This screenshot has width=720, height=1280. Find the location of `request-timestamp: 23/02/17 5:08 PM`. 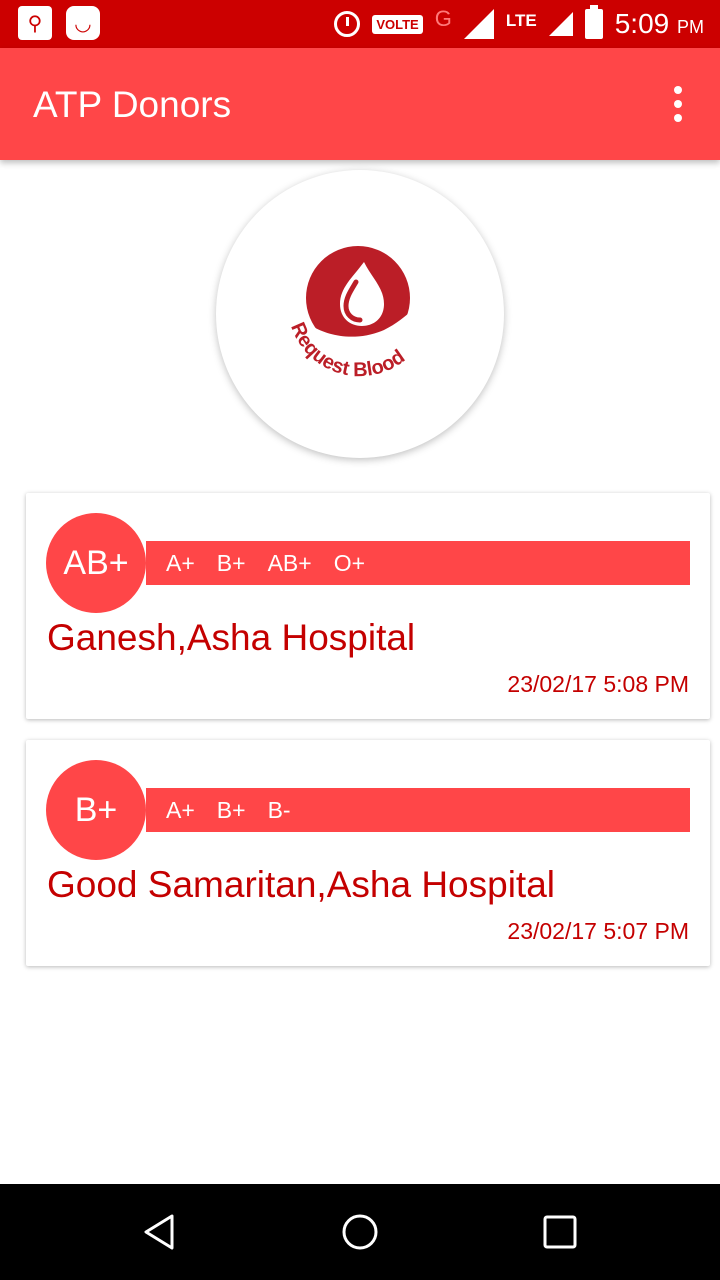

request-timestamp: 23/02/17 5:08 PM is located at coordinates (598, 684).